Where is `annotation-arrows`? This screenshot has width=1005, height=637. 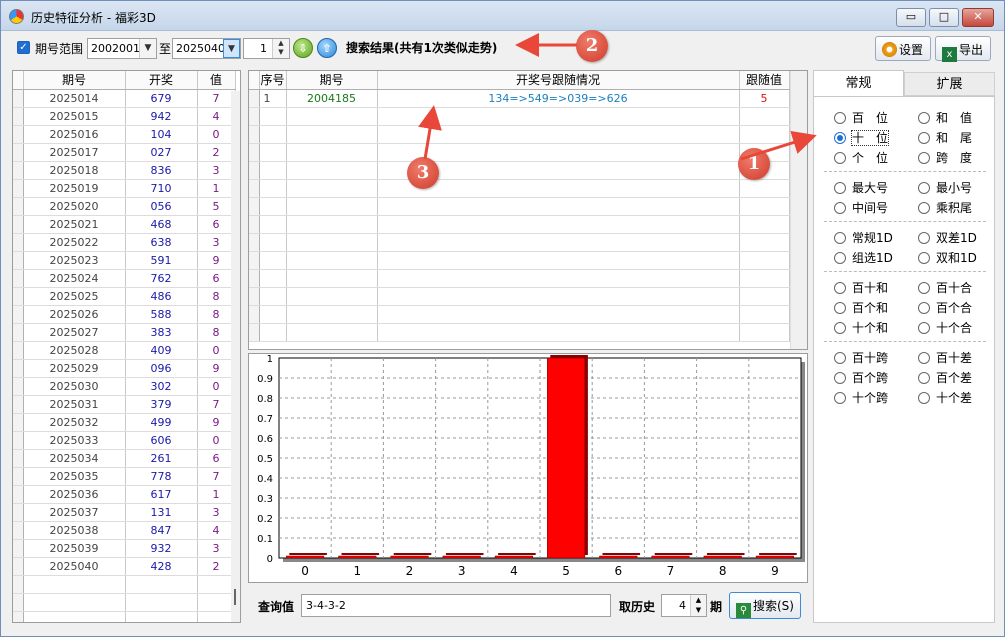 annotation-arrows is located at coordinates (617, 97).